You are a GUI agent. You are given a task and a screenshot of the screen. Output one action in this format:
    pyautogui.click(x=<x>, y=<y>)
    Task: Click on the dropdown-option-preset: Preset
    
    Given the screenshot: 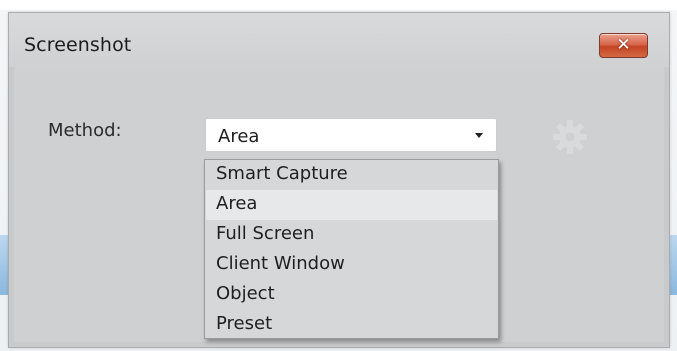 What is the action you would take?
    pyautogui.click(x=351, y=325)
    